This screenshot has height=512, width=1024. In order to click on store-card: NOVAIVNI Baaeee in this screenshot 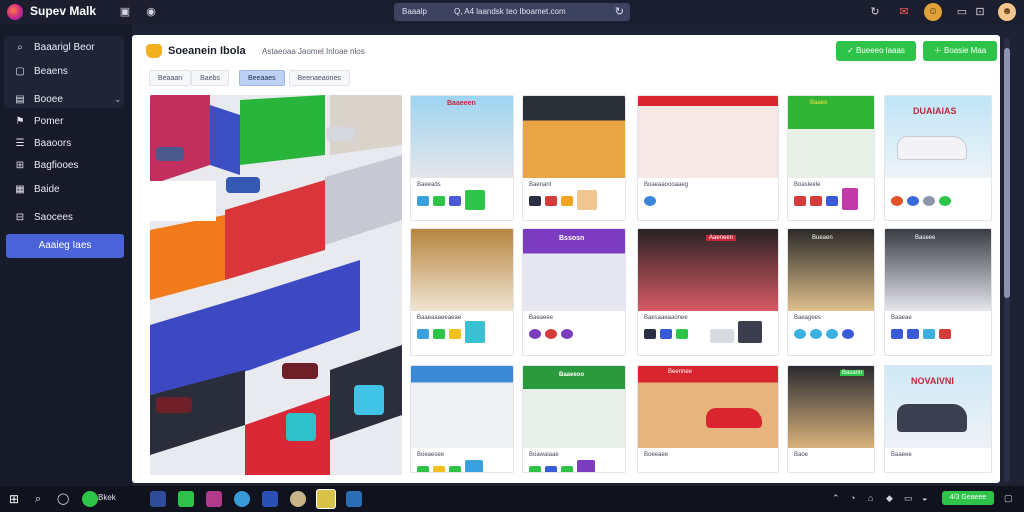, I will do `click(938, 419)`.